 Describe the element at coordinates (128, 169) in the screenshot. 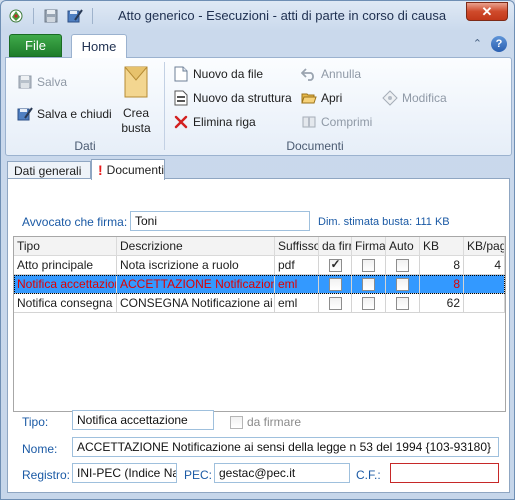

I see `tab-documenti: ! Documenti` at that location.